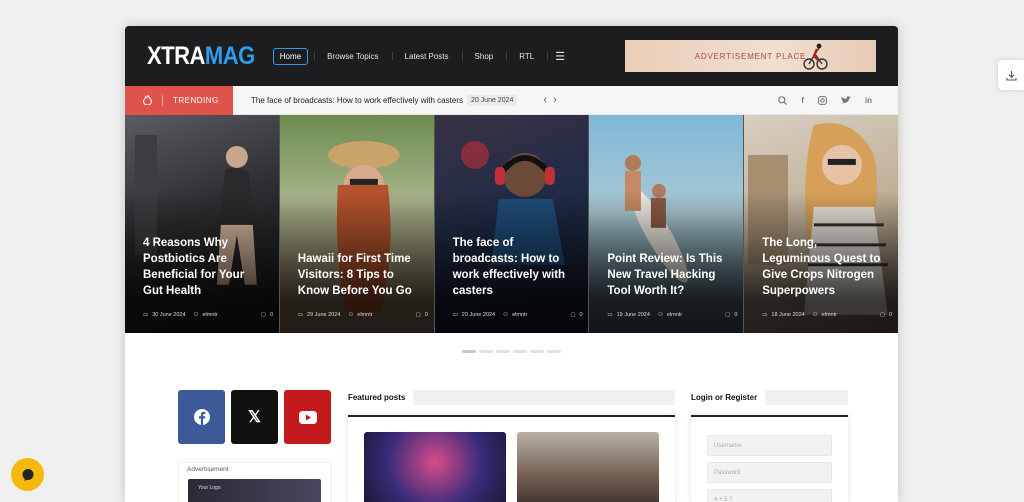  I want to click on slide-meta: ▭ 29 June 2024 ⚇ elmntr ▢ 0, so click(362, 315).